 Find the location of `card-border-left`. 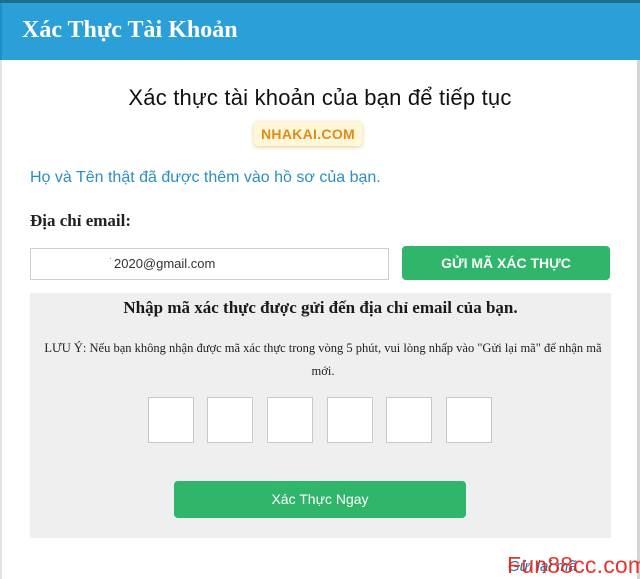

card-border-left is located at coordinates (1, 319).